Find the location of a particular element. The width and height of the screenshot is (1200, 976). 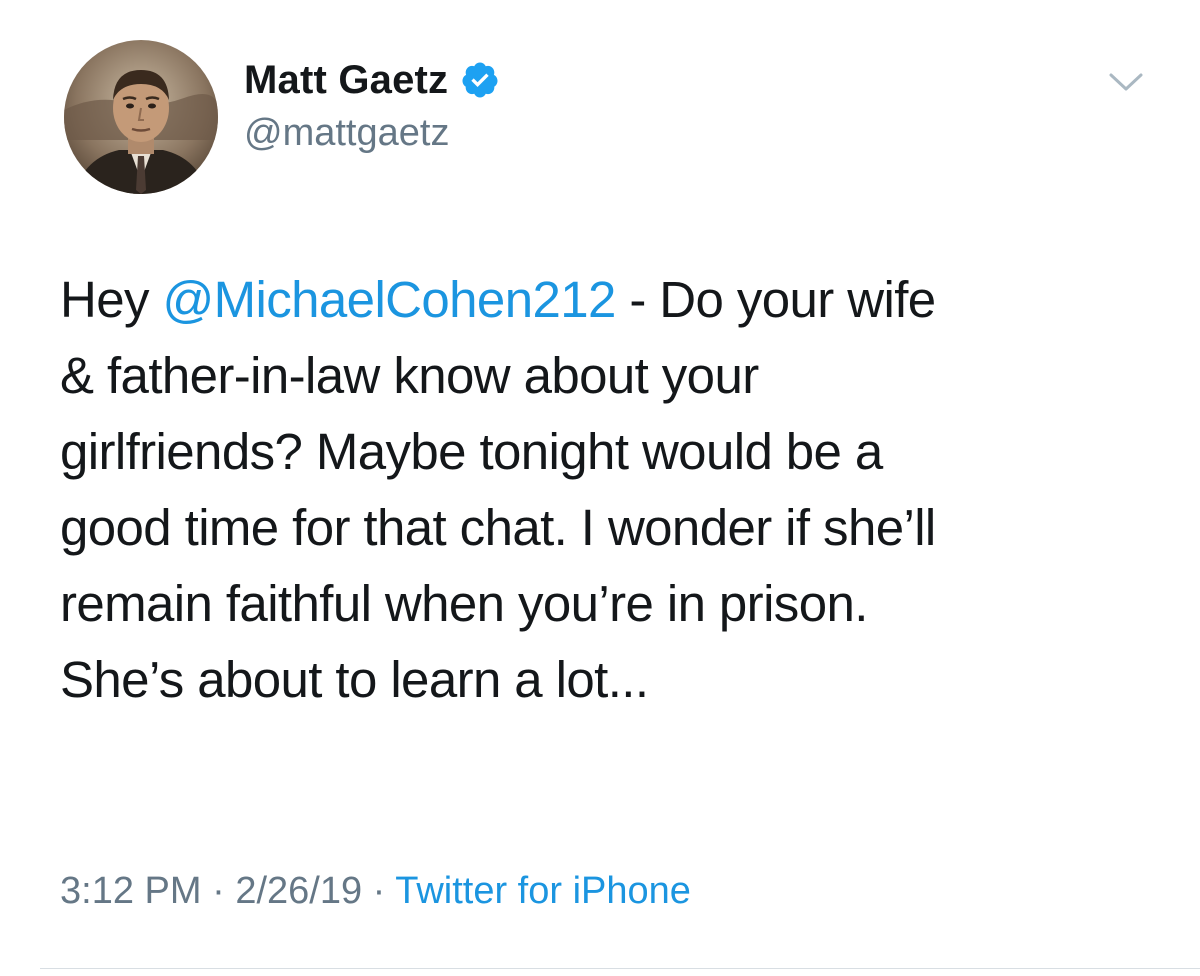

tweet-source-link: Twitter for iPhone is located at coordinates (543, 891).